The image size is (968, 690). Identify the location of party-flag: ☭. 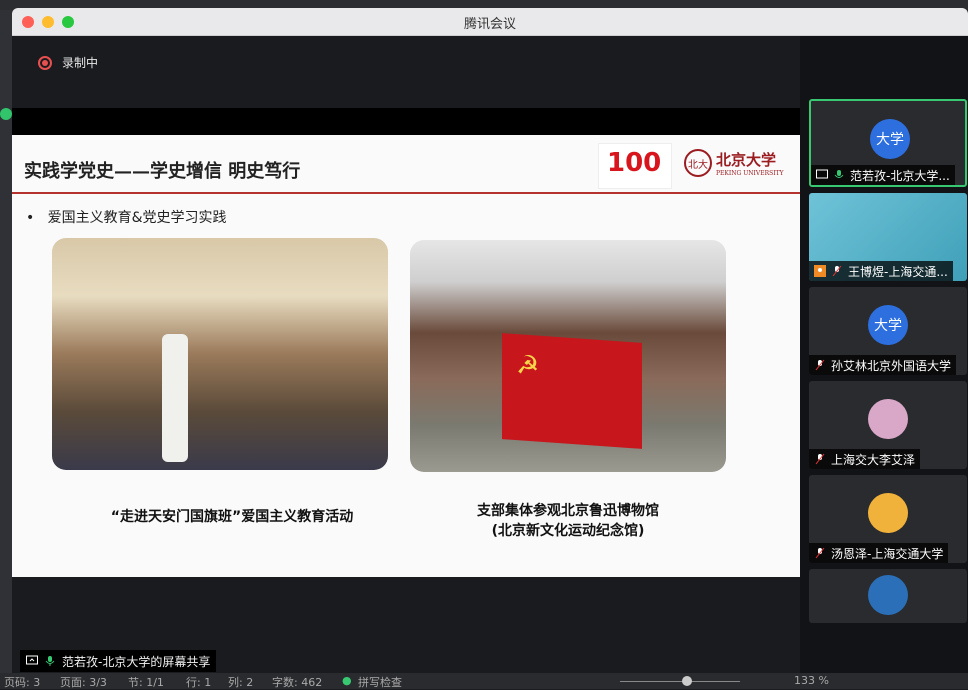
(572, 391).